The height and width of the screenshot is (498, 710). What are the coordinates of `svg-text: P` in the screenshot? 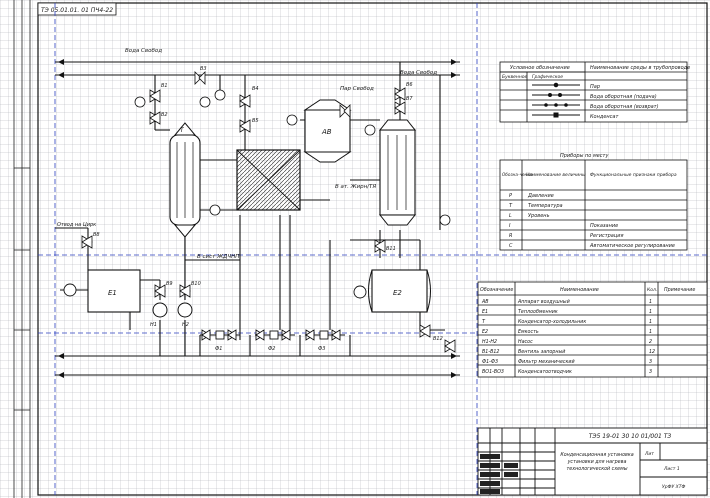 It's located at (510, 196).